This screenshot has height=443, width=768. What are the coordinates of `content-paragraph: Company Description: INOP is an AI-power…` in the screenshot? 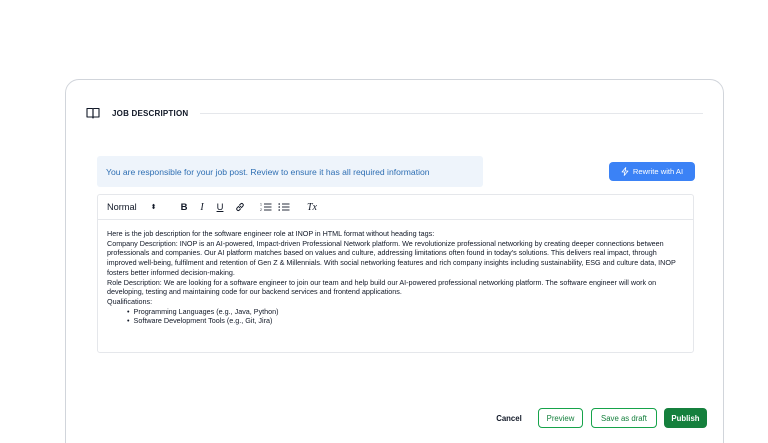 It's located at (391, 257).